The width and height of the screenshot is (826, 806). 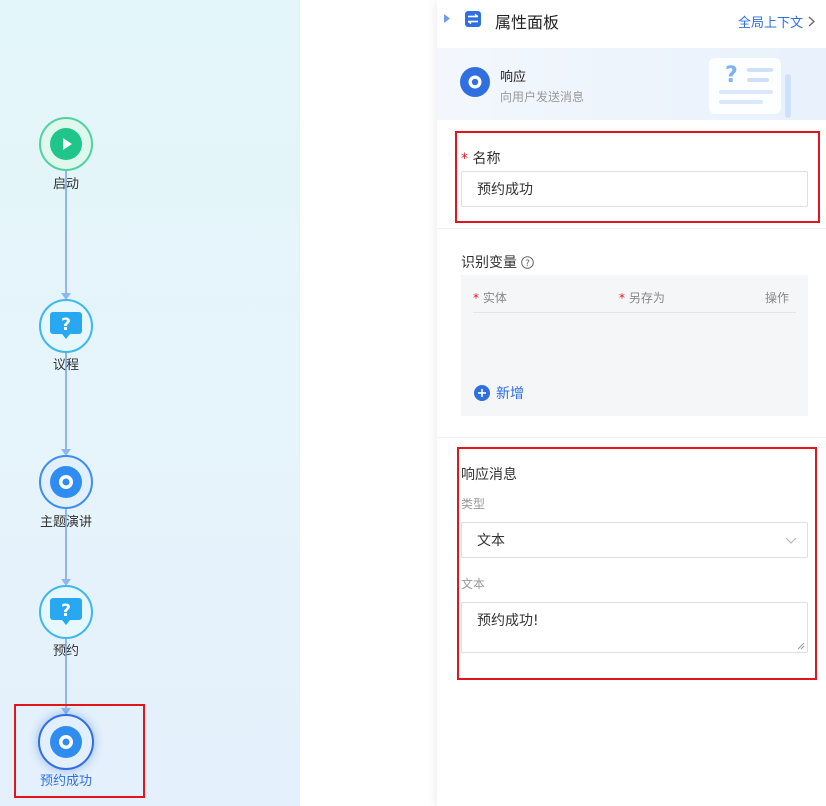 I want to click on column-header-entity: * 实体, so click(x=490, y=297).